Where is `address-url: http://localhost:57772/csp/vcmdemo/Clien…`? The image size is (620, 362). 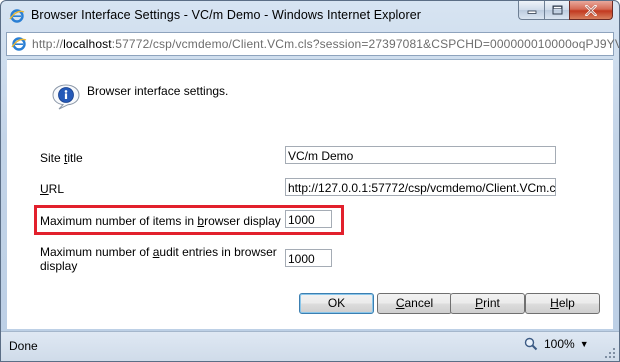
address-url: http://localhost:57772/csp/vcmdemo/Clien… is located at coordinates (326, 44).